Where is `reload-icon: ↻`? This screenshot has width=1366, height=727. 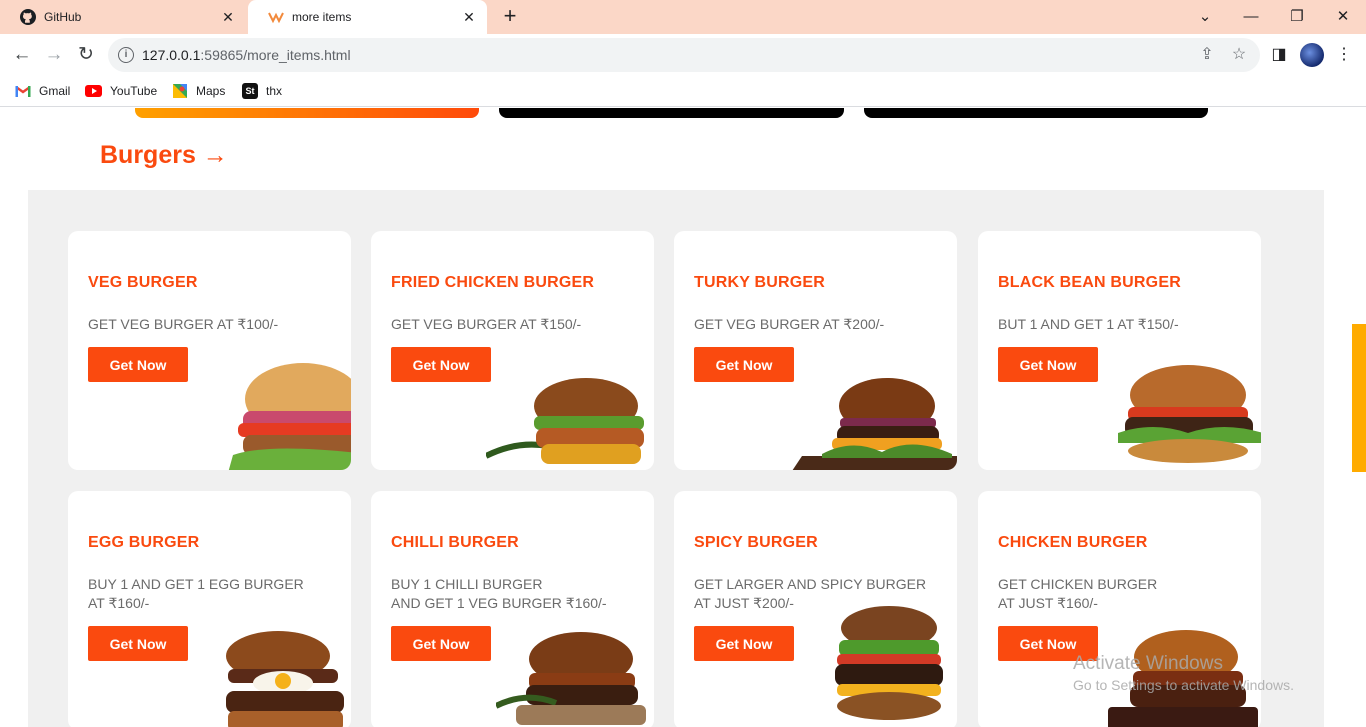 reload-icon: ↻ is located at coordinates (86, 55).